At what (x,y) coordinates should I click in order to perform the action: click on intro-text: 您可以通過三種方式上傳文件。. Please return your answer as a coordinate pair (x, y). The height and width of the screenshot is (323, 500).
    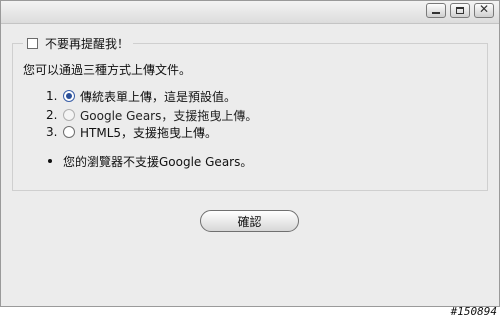
    Looking at the image, I should click on (107, 70).